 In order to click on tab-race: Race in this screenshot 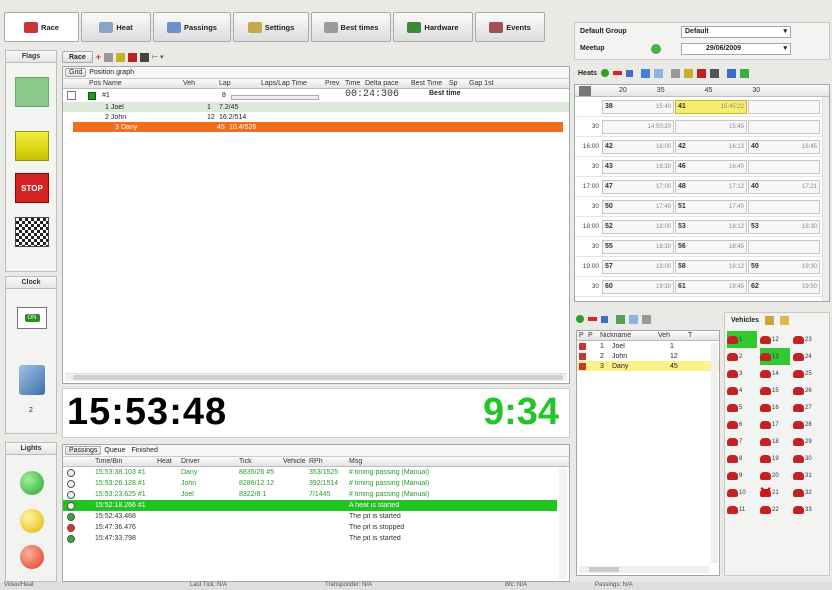, I will do `click(41, 27)`.